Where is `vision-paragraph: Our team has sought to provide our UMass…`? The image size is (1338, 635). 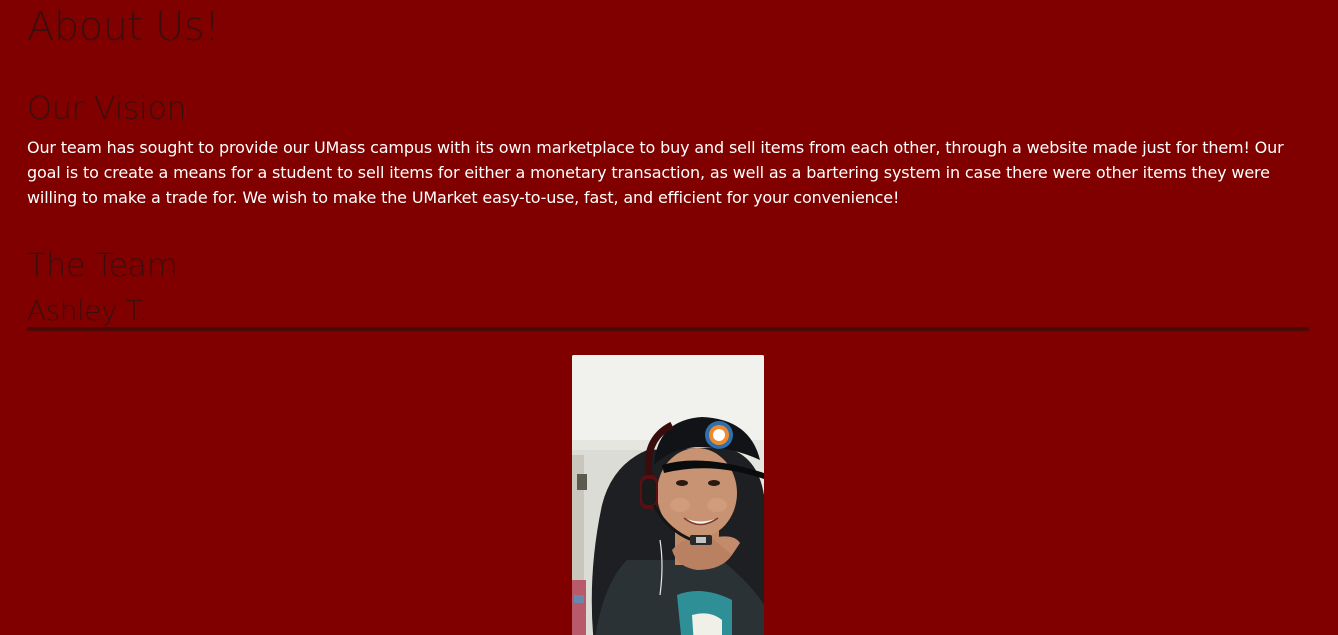
vision-paragraph: Our team has sought to provide our UMass… is located at coordinates (655, 172).